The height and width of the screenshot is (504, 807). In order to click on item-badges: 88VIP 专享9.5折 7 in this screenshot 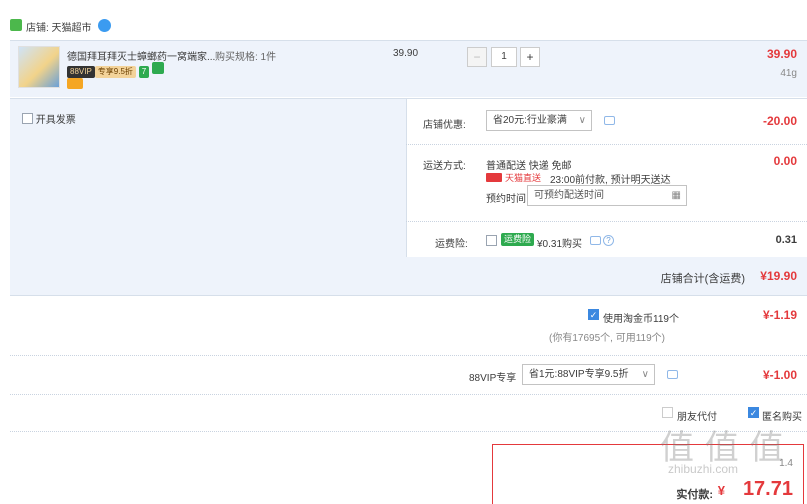, I will do `click(115, 70)`.